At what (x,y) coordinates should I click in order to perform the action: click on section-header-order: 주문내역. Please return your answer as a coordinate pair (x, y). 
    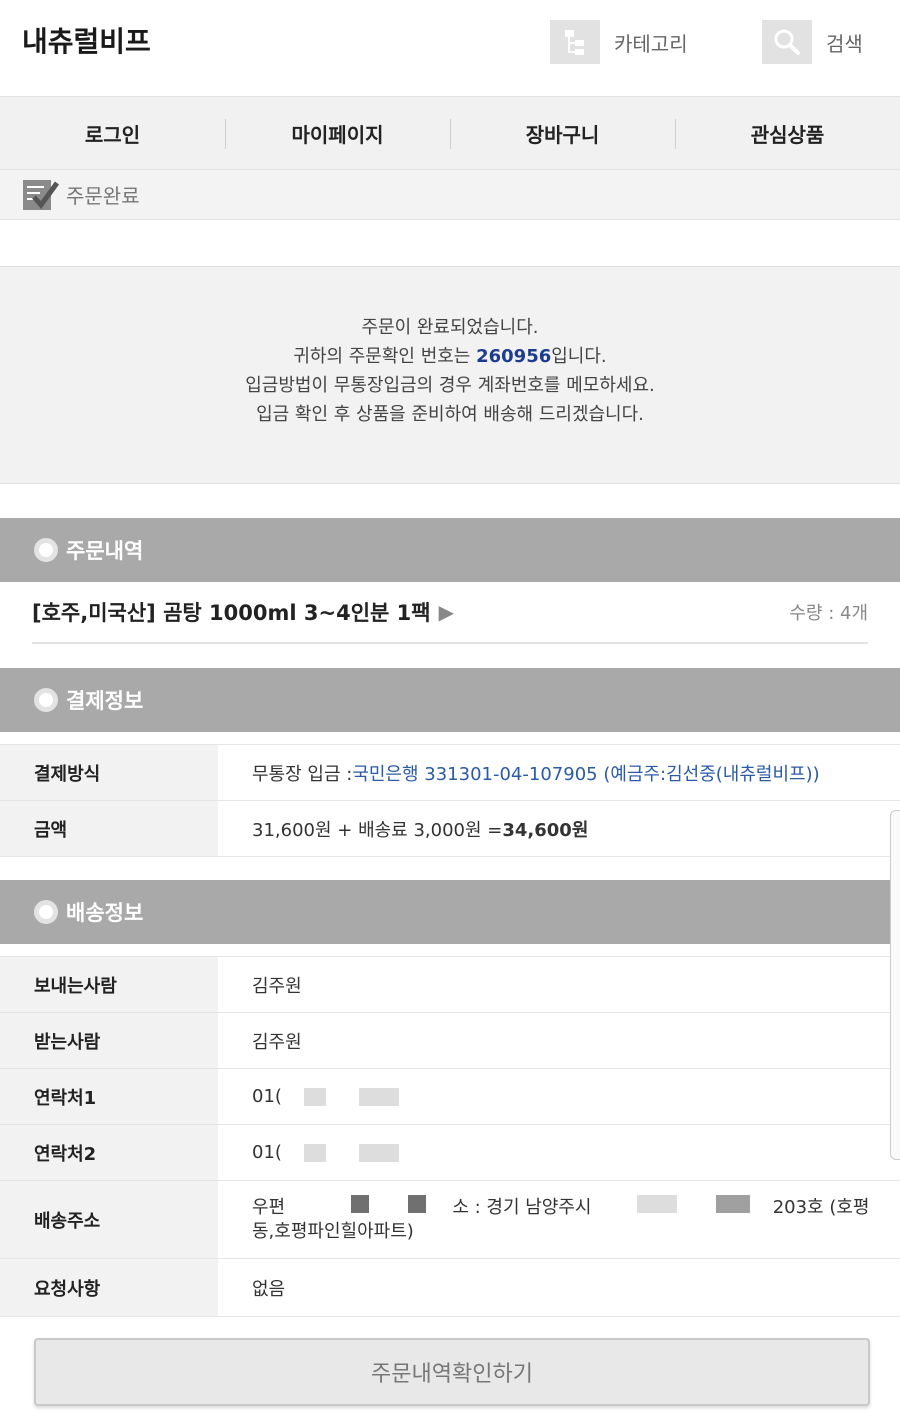
    Looking at the image, I should click on (450, 550).